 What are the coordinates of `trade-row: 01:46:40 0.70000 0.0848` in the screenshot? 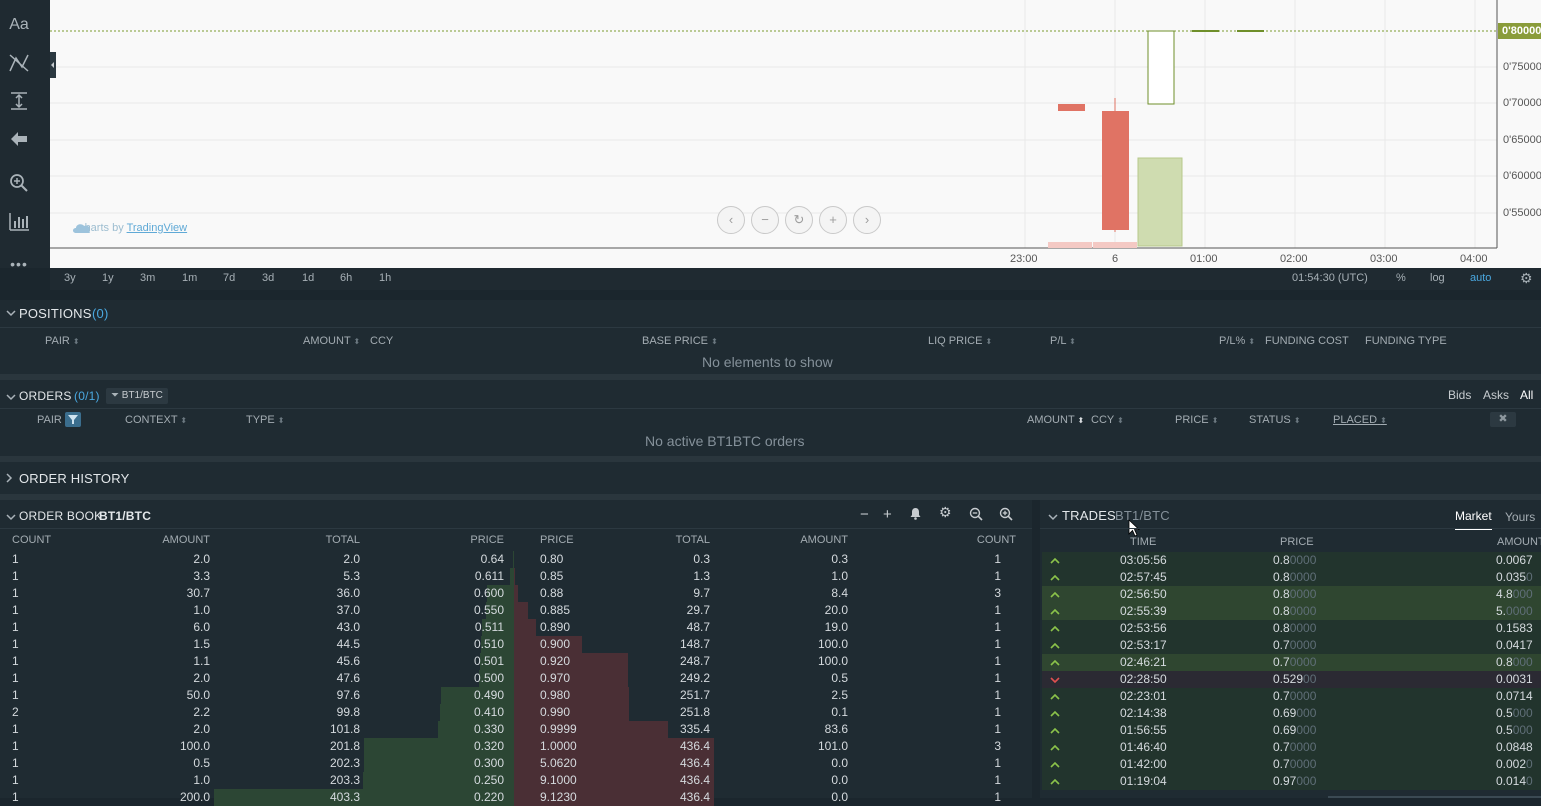 It's located at (1291, 747).